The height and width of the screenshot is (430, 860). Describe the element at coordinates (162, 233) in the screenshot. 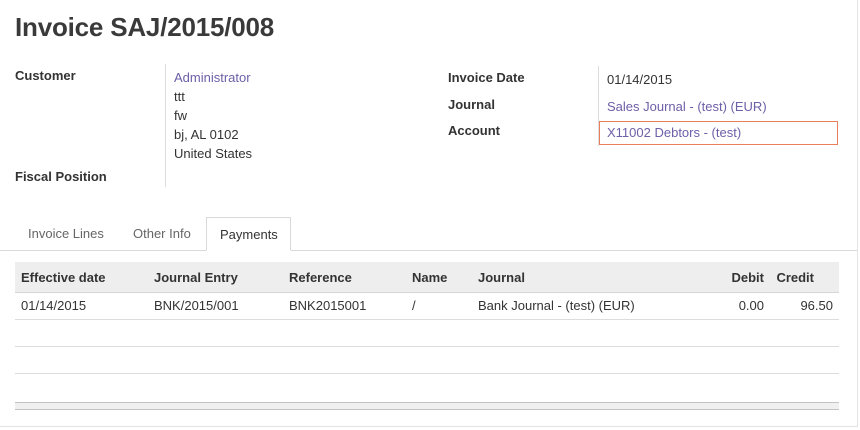

I see `tab-other-info: Other Info` at that location.